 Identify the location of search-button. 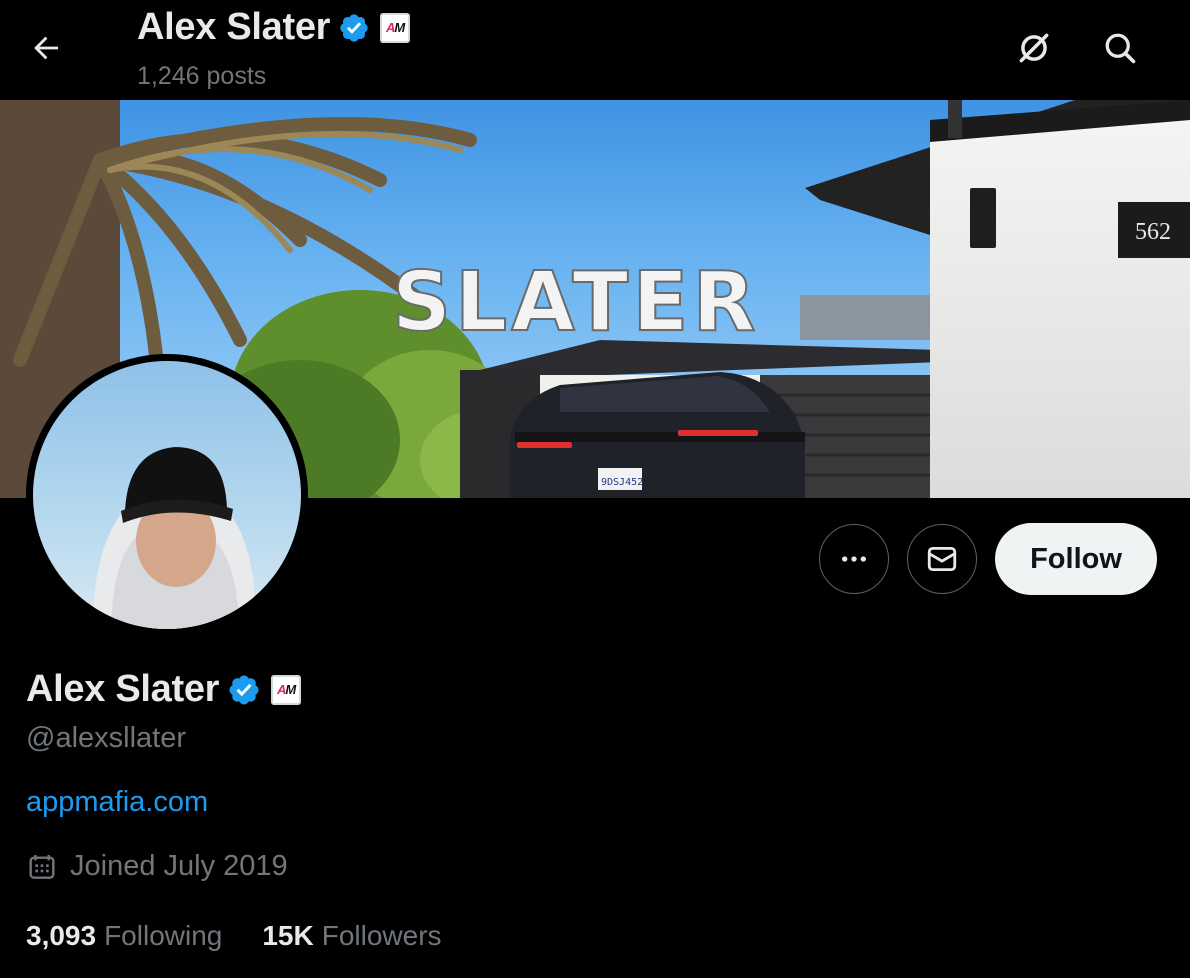
(1120, 48).